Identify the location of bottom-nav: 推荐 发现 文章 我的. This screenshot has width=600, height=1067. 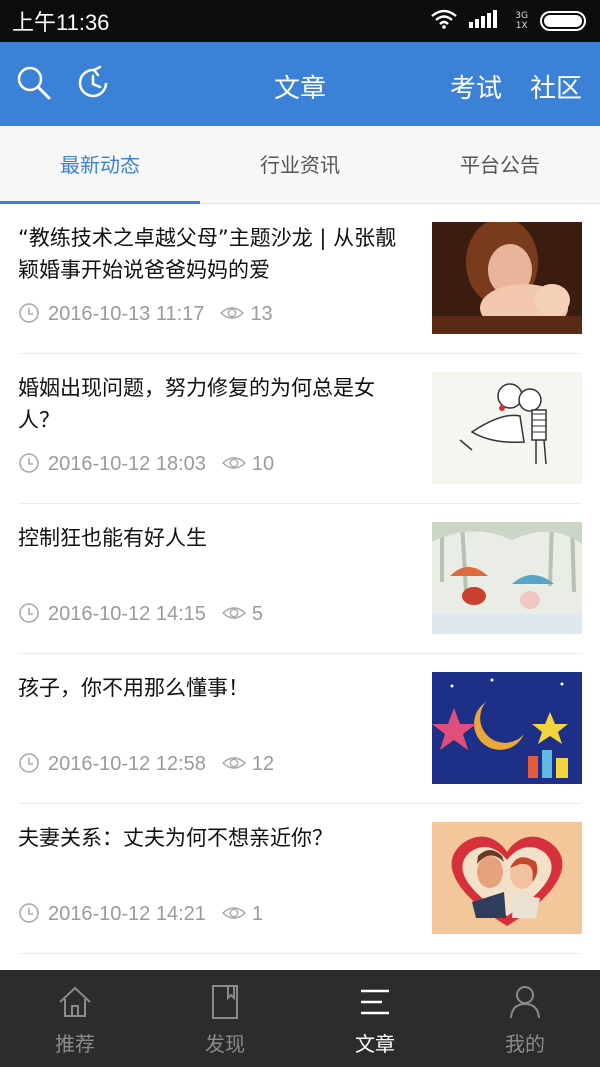
(300, 1018).